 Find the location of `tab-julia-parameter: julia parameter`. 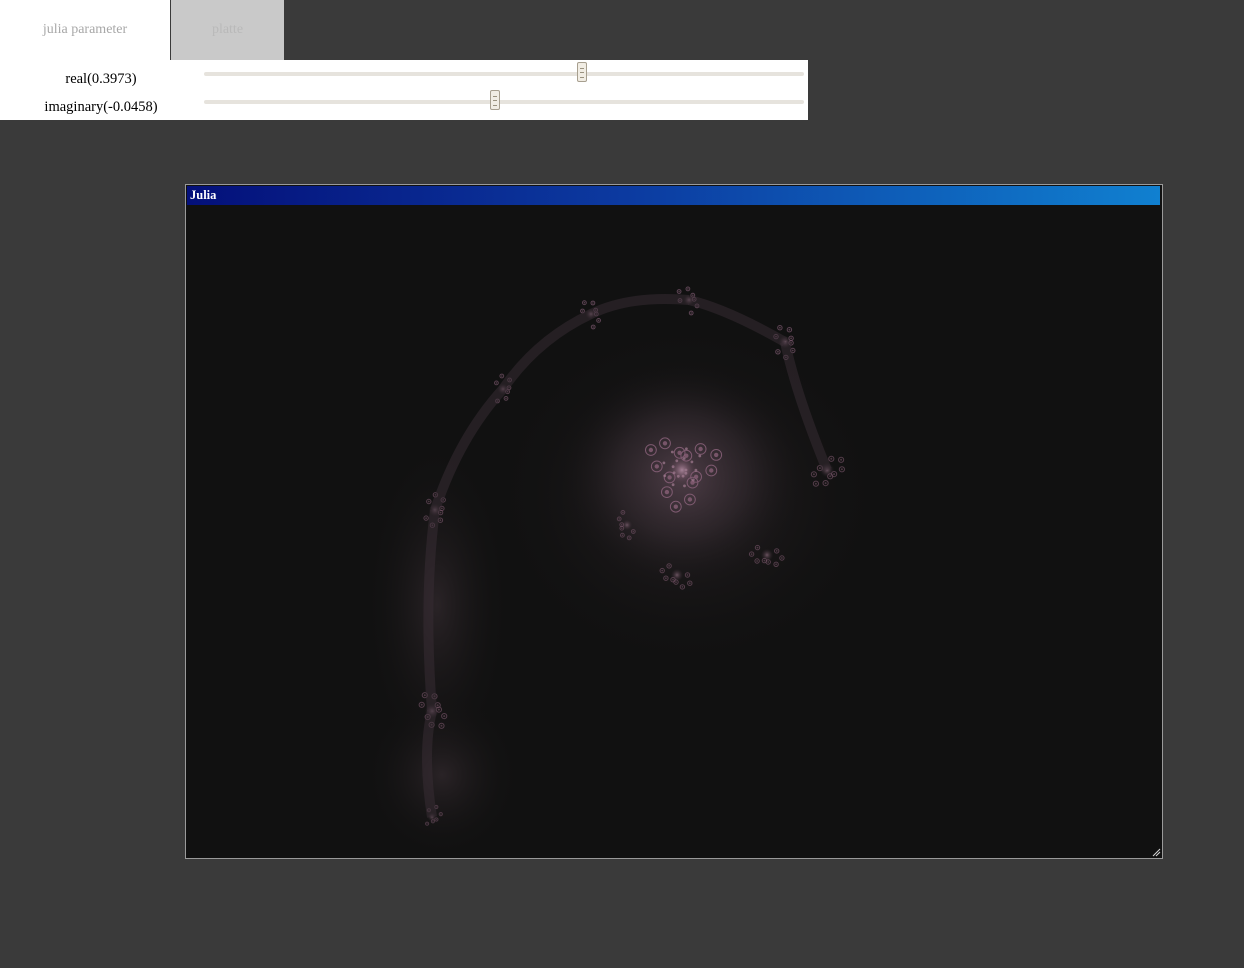

tab-julia-parameter: julia parameter is located at coordinates (85, 30).